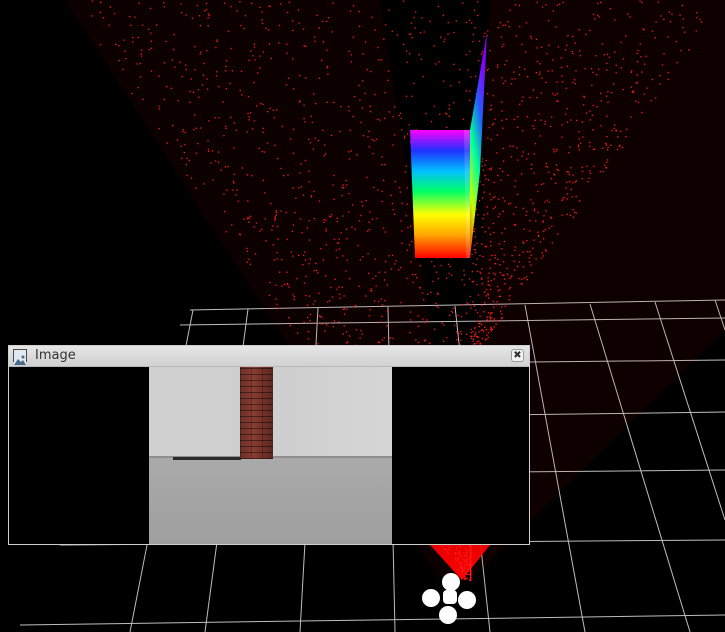  I want to click on image-panel-titlebar: Image ✖, so click(269, 356).